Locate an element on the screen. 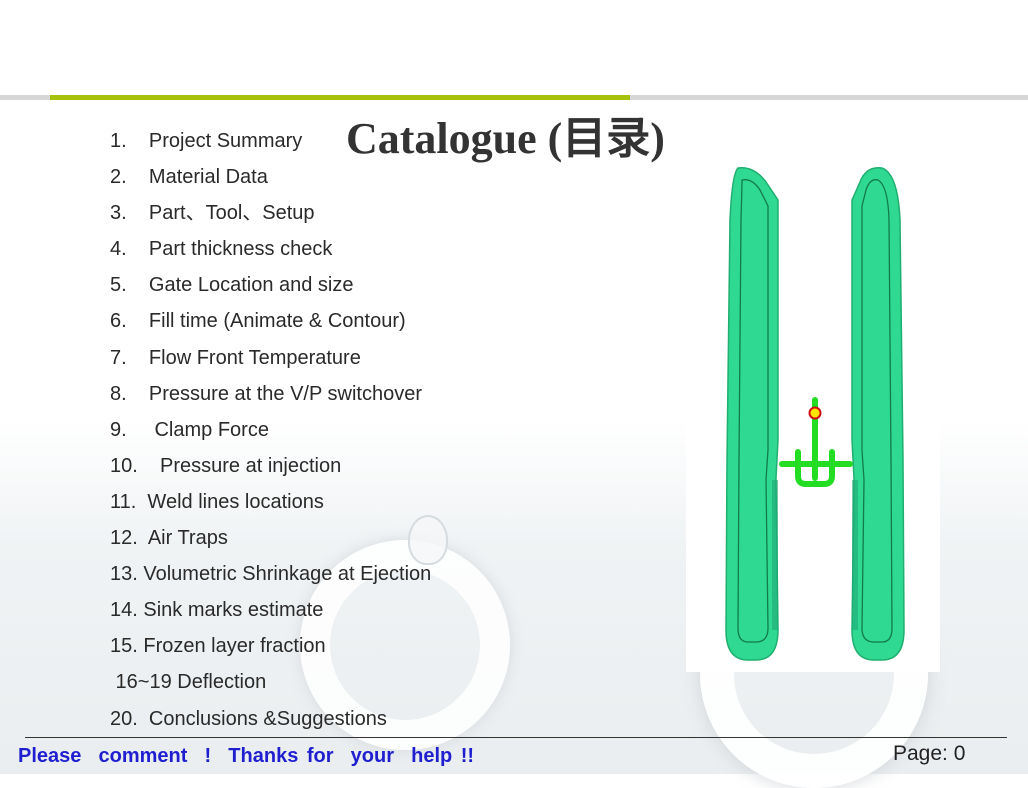  catalogue-item: 1. Project Summary is located at coordinates (206, 141).